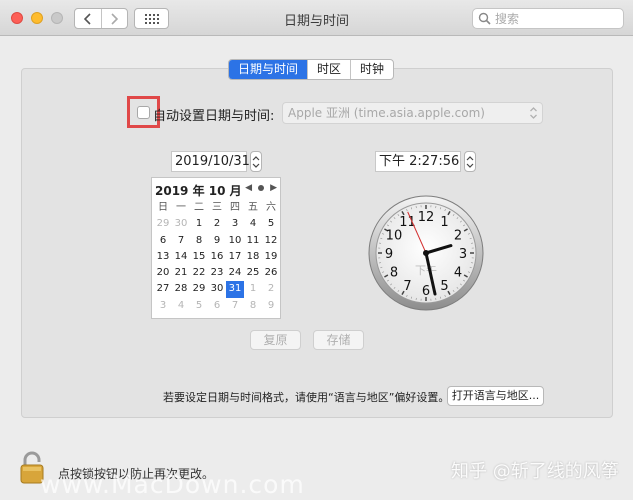 The height and width of the screenshot is (500, 633). What do you see at coordinates (338, 340) in the screenshot?
I see `save-button: 存储` at bounding box center [338, 340].